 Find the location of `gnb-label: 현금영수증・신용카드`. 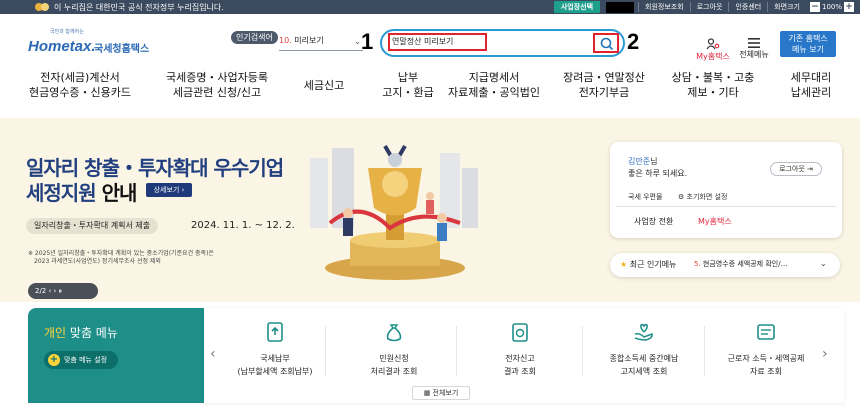

gnb-label: 현금영수증・신용카드 is located at coordinates (80, 92).